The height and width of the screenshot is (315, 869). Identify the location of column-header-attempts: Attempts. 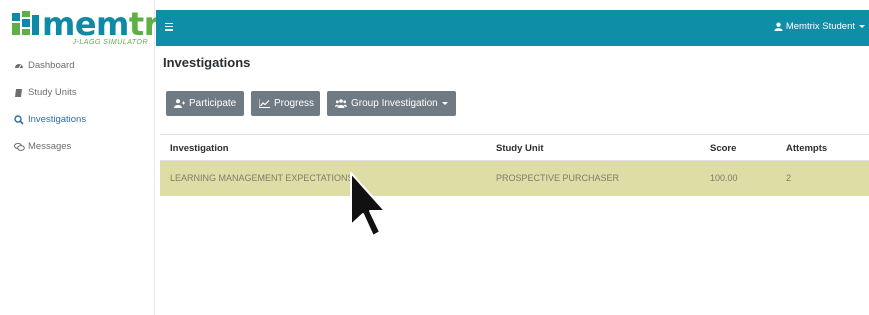
(806, 148).